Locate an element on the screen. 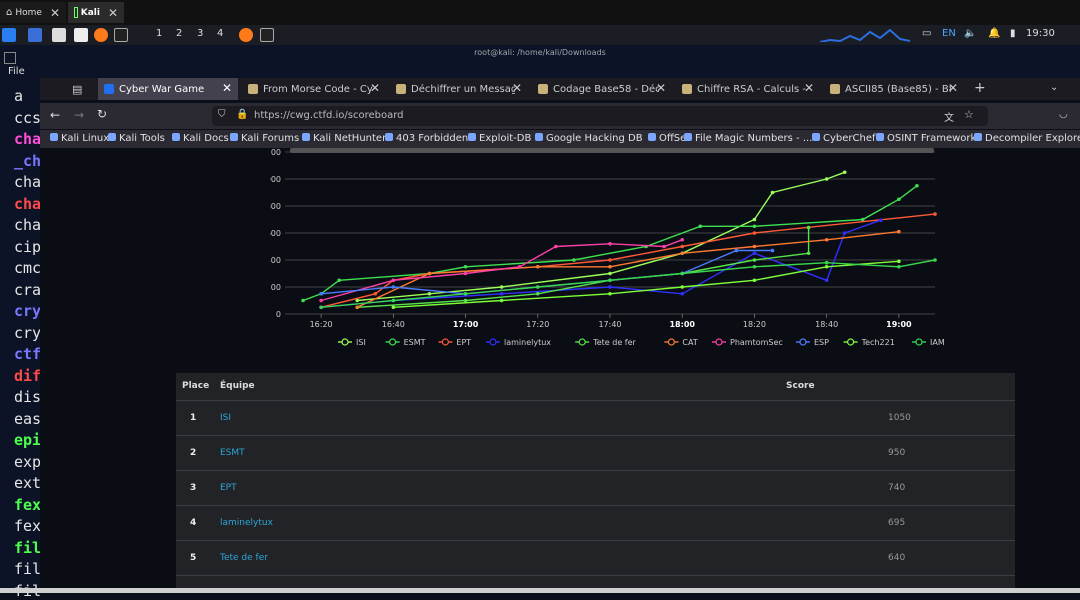  workspace-2: 2 is located at coordinates (179, 33).